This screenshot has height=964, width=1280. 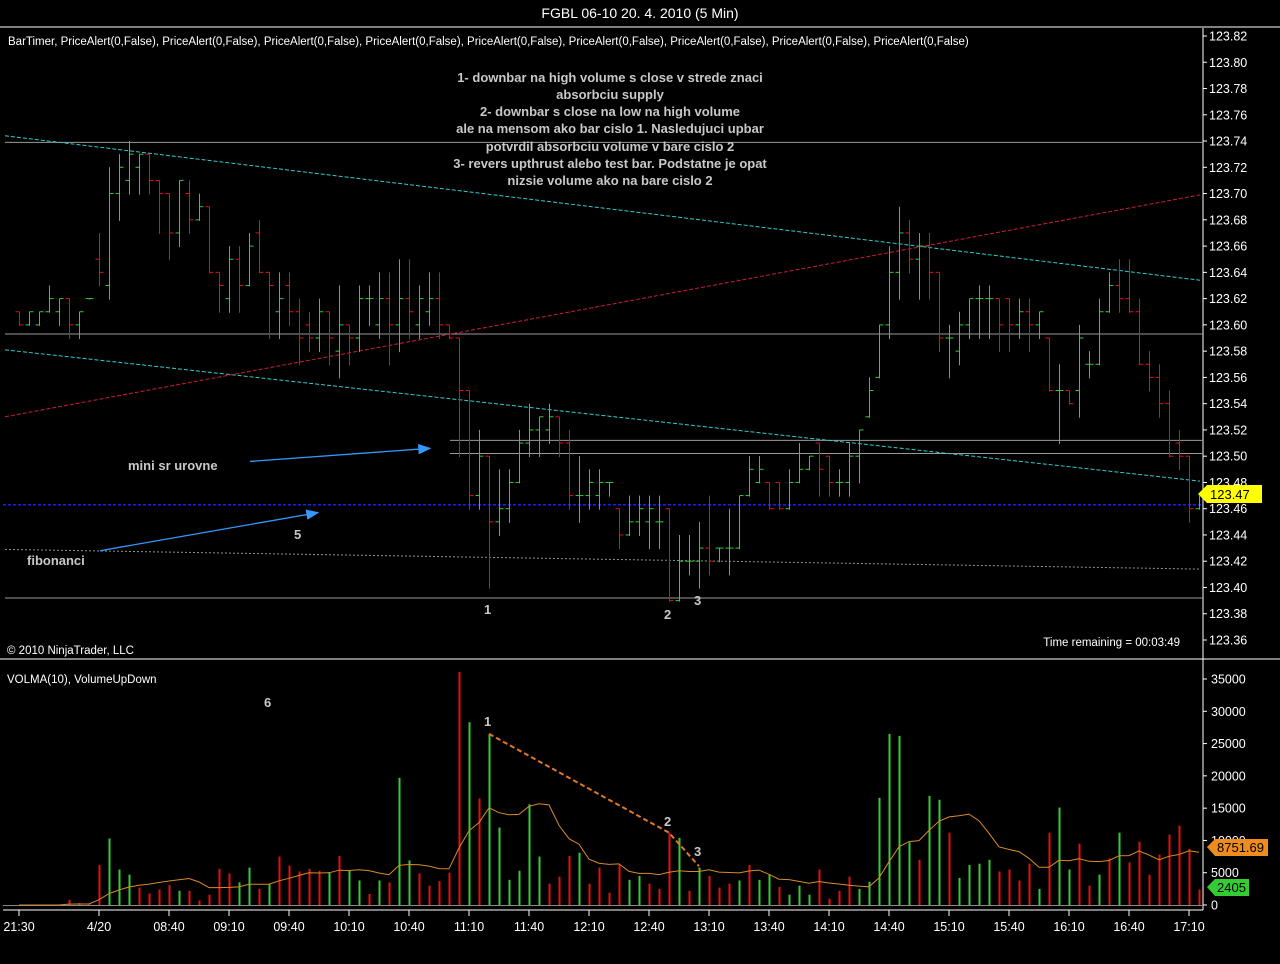 I want to click on price-tick-label: 123.78, so click(x=1228, y=89).